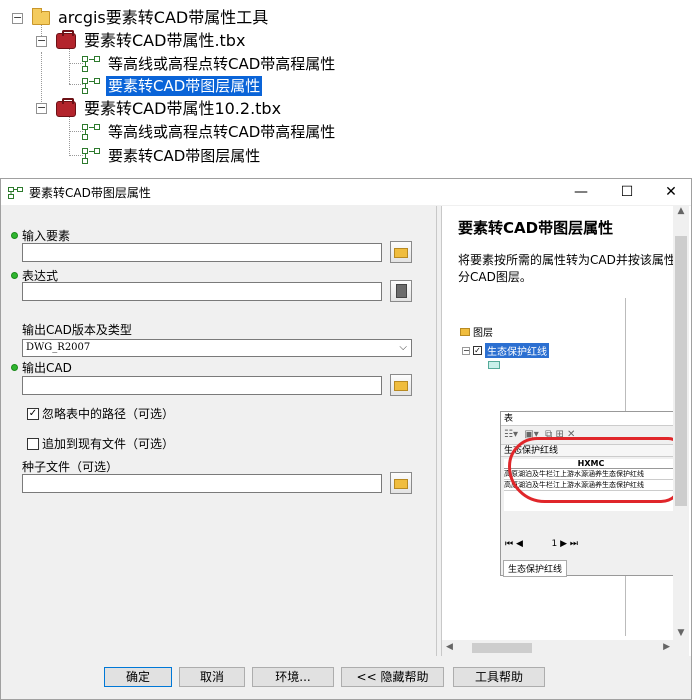 The image size is (700, 700). What do you see at coordinates (483, 333) in the screenshot?
I see `toc-layers-label: 图层` at bounding box center [483, 333].